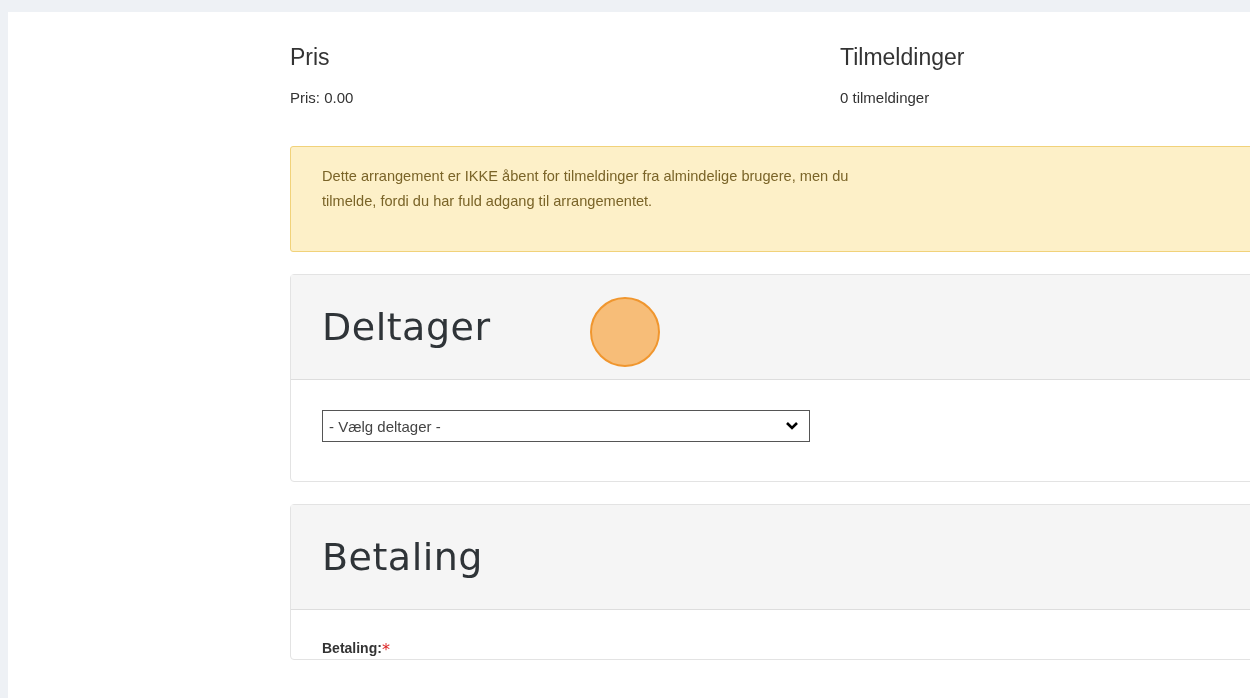  I want to click on click-marker, so click(625, 332).